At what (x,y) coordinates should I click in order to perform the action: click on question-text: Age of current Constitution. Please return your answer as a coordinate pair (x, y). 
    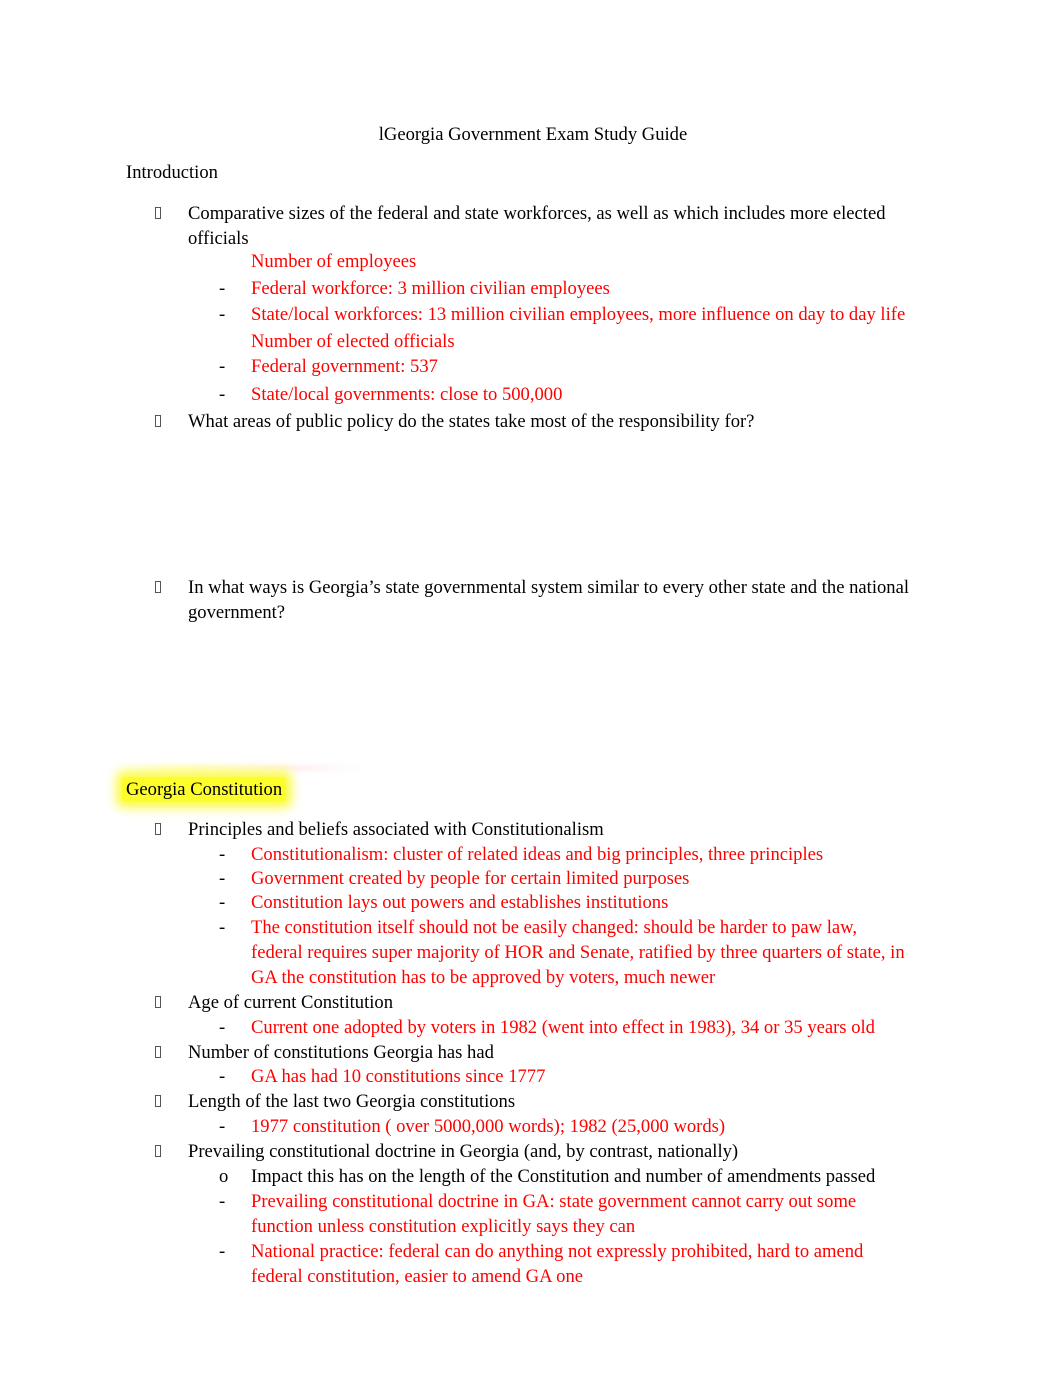
    Looking at the image, I should click on (291, 1002).